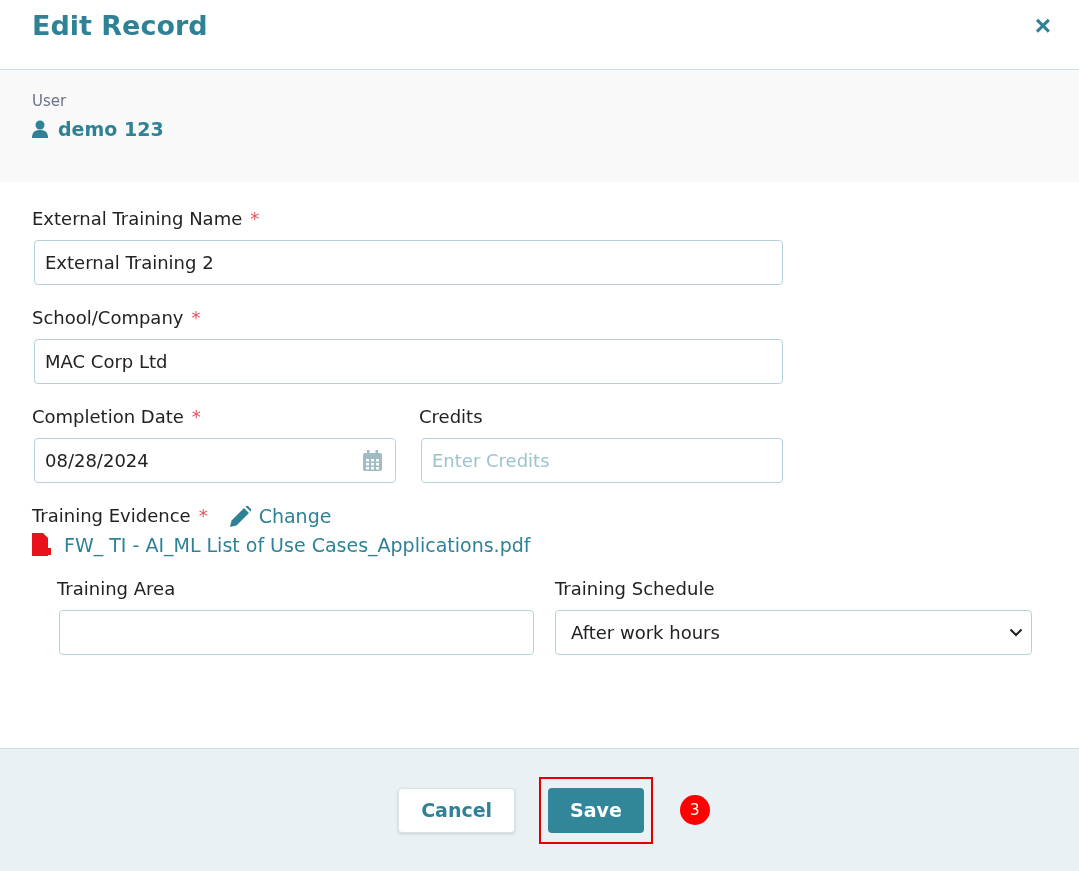 The image size is (1079, 871). Describe the element at coordinates (49, 101) in the screenshot. I see `user-label: User` at that location.